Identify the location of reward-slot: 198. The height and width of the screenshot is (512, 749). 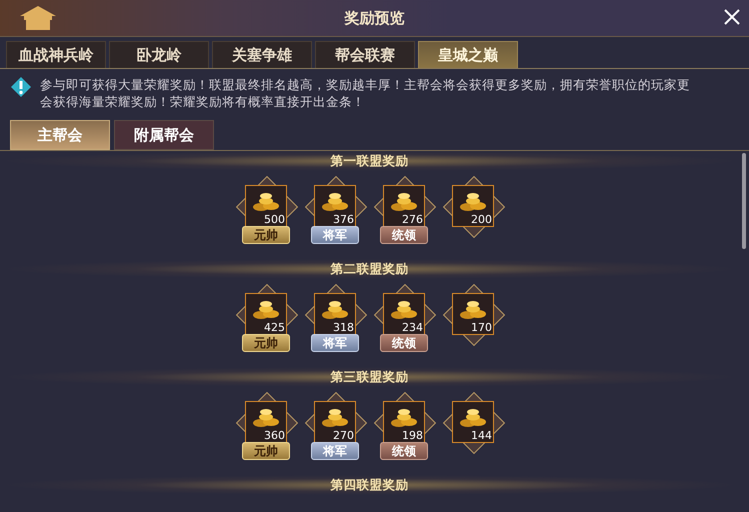
(404, 422).